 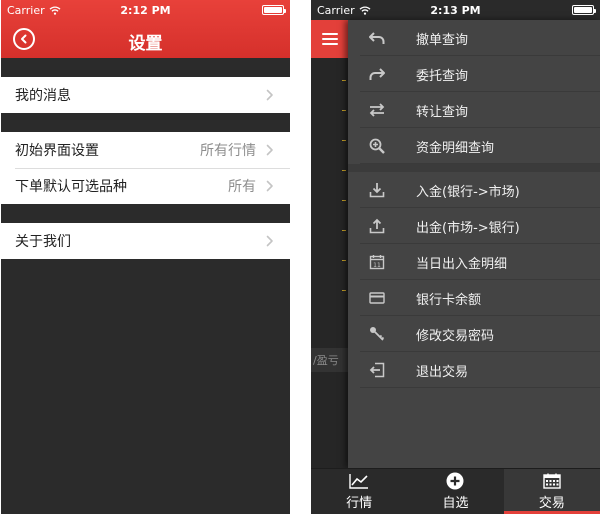 What do you see at coordinates (359, 481) in the screenshot?
I see `line-chart-icon` at bounding box center [359, 481].